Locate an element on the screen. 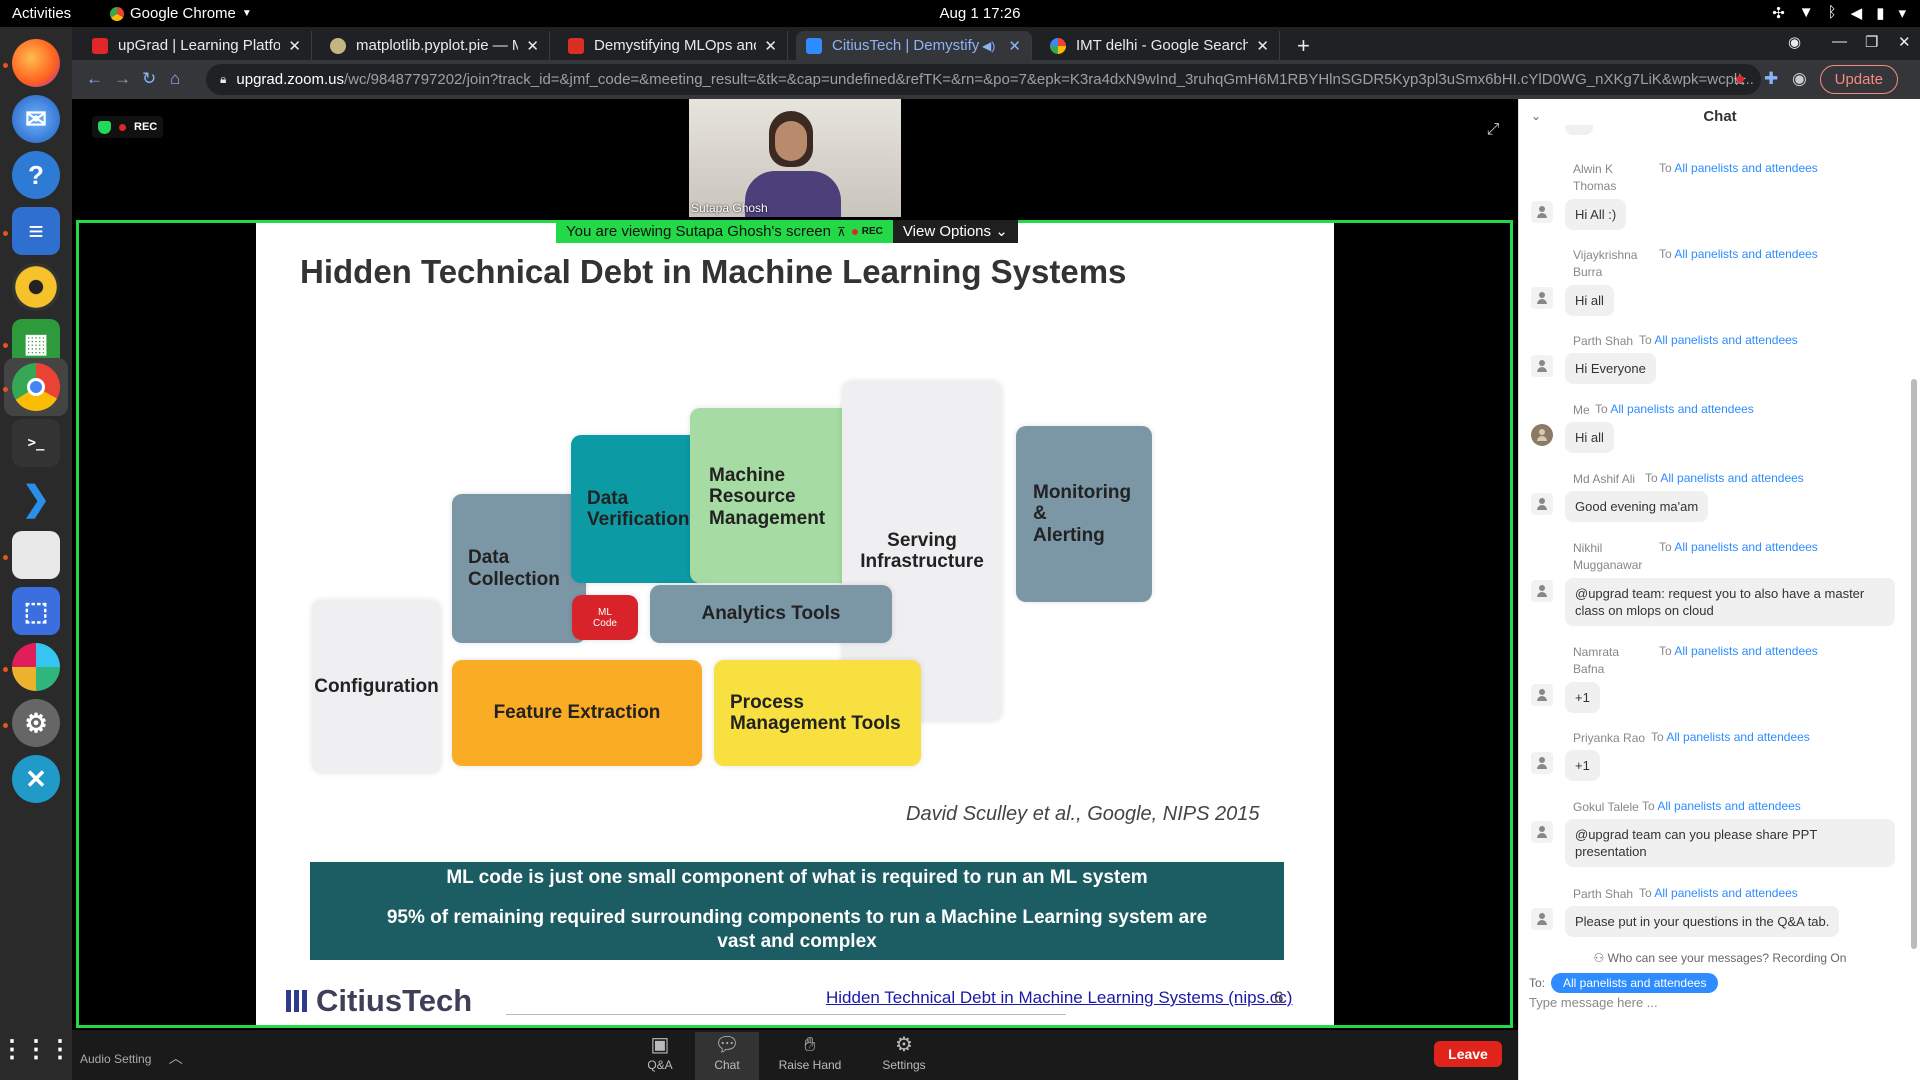  firefox-icon is located at coordinates (36, 63).